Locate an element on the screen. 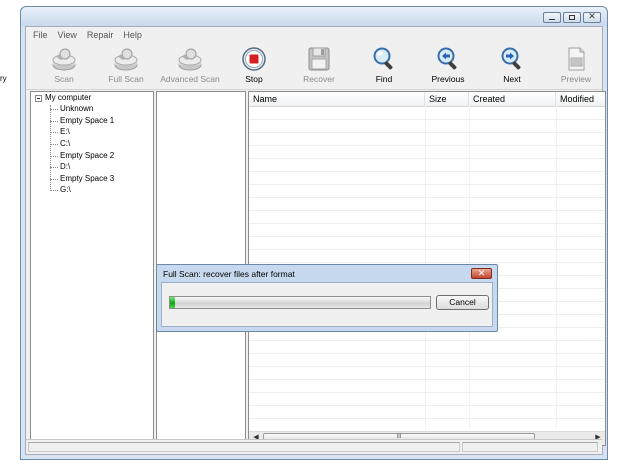 The width and height of the screenshot is (621, 468). stop-label: Stop is located at coordinates (254, 79).